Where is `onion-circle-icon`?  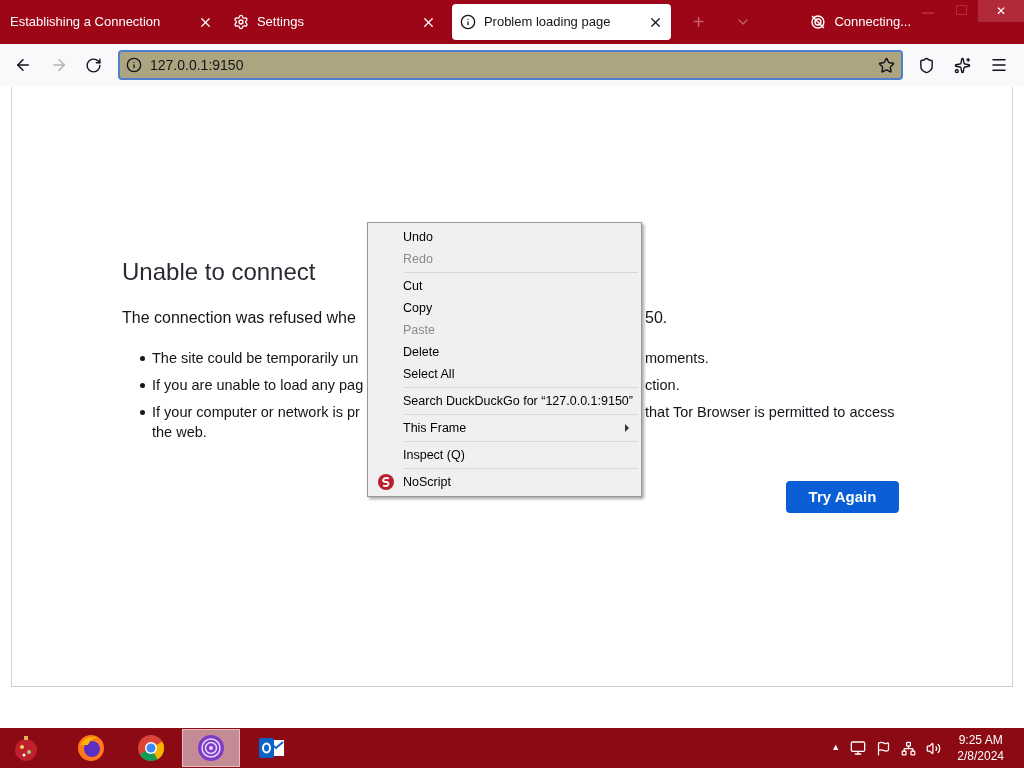
onion-circle-icon is located at coordinates (211, 748).